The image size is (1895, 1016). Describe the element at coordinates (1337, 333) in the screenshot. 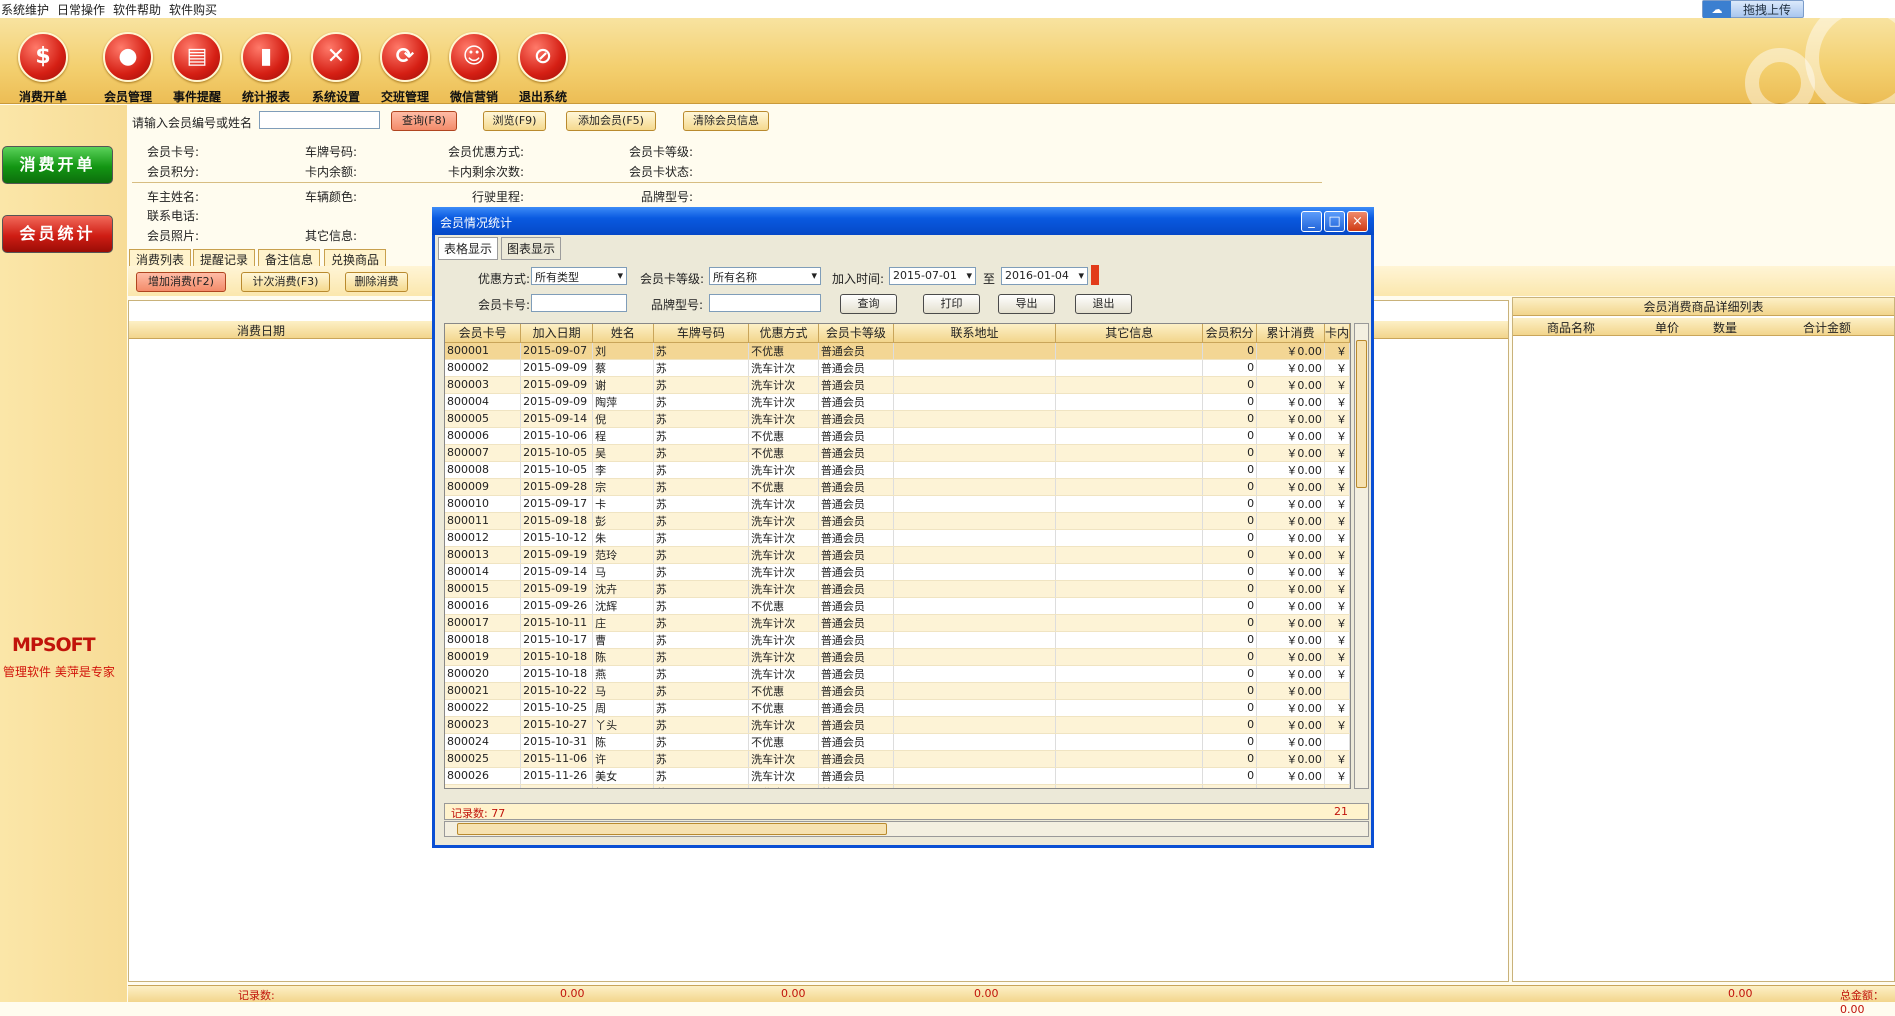

I see `col-header: 卡内` at that location.